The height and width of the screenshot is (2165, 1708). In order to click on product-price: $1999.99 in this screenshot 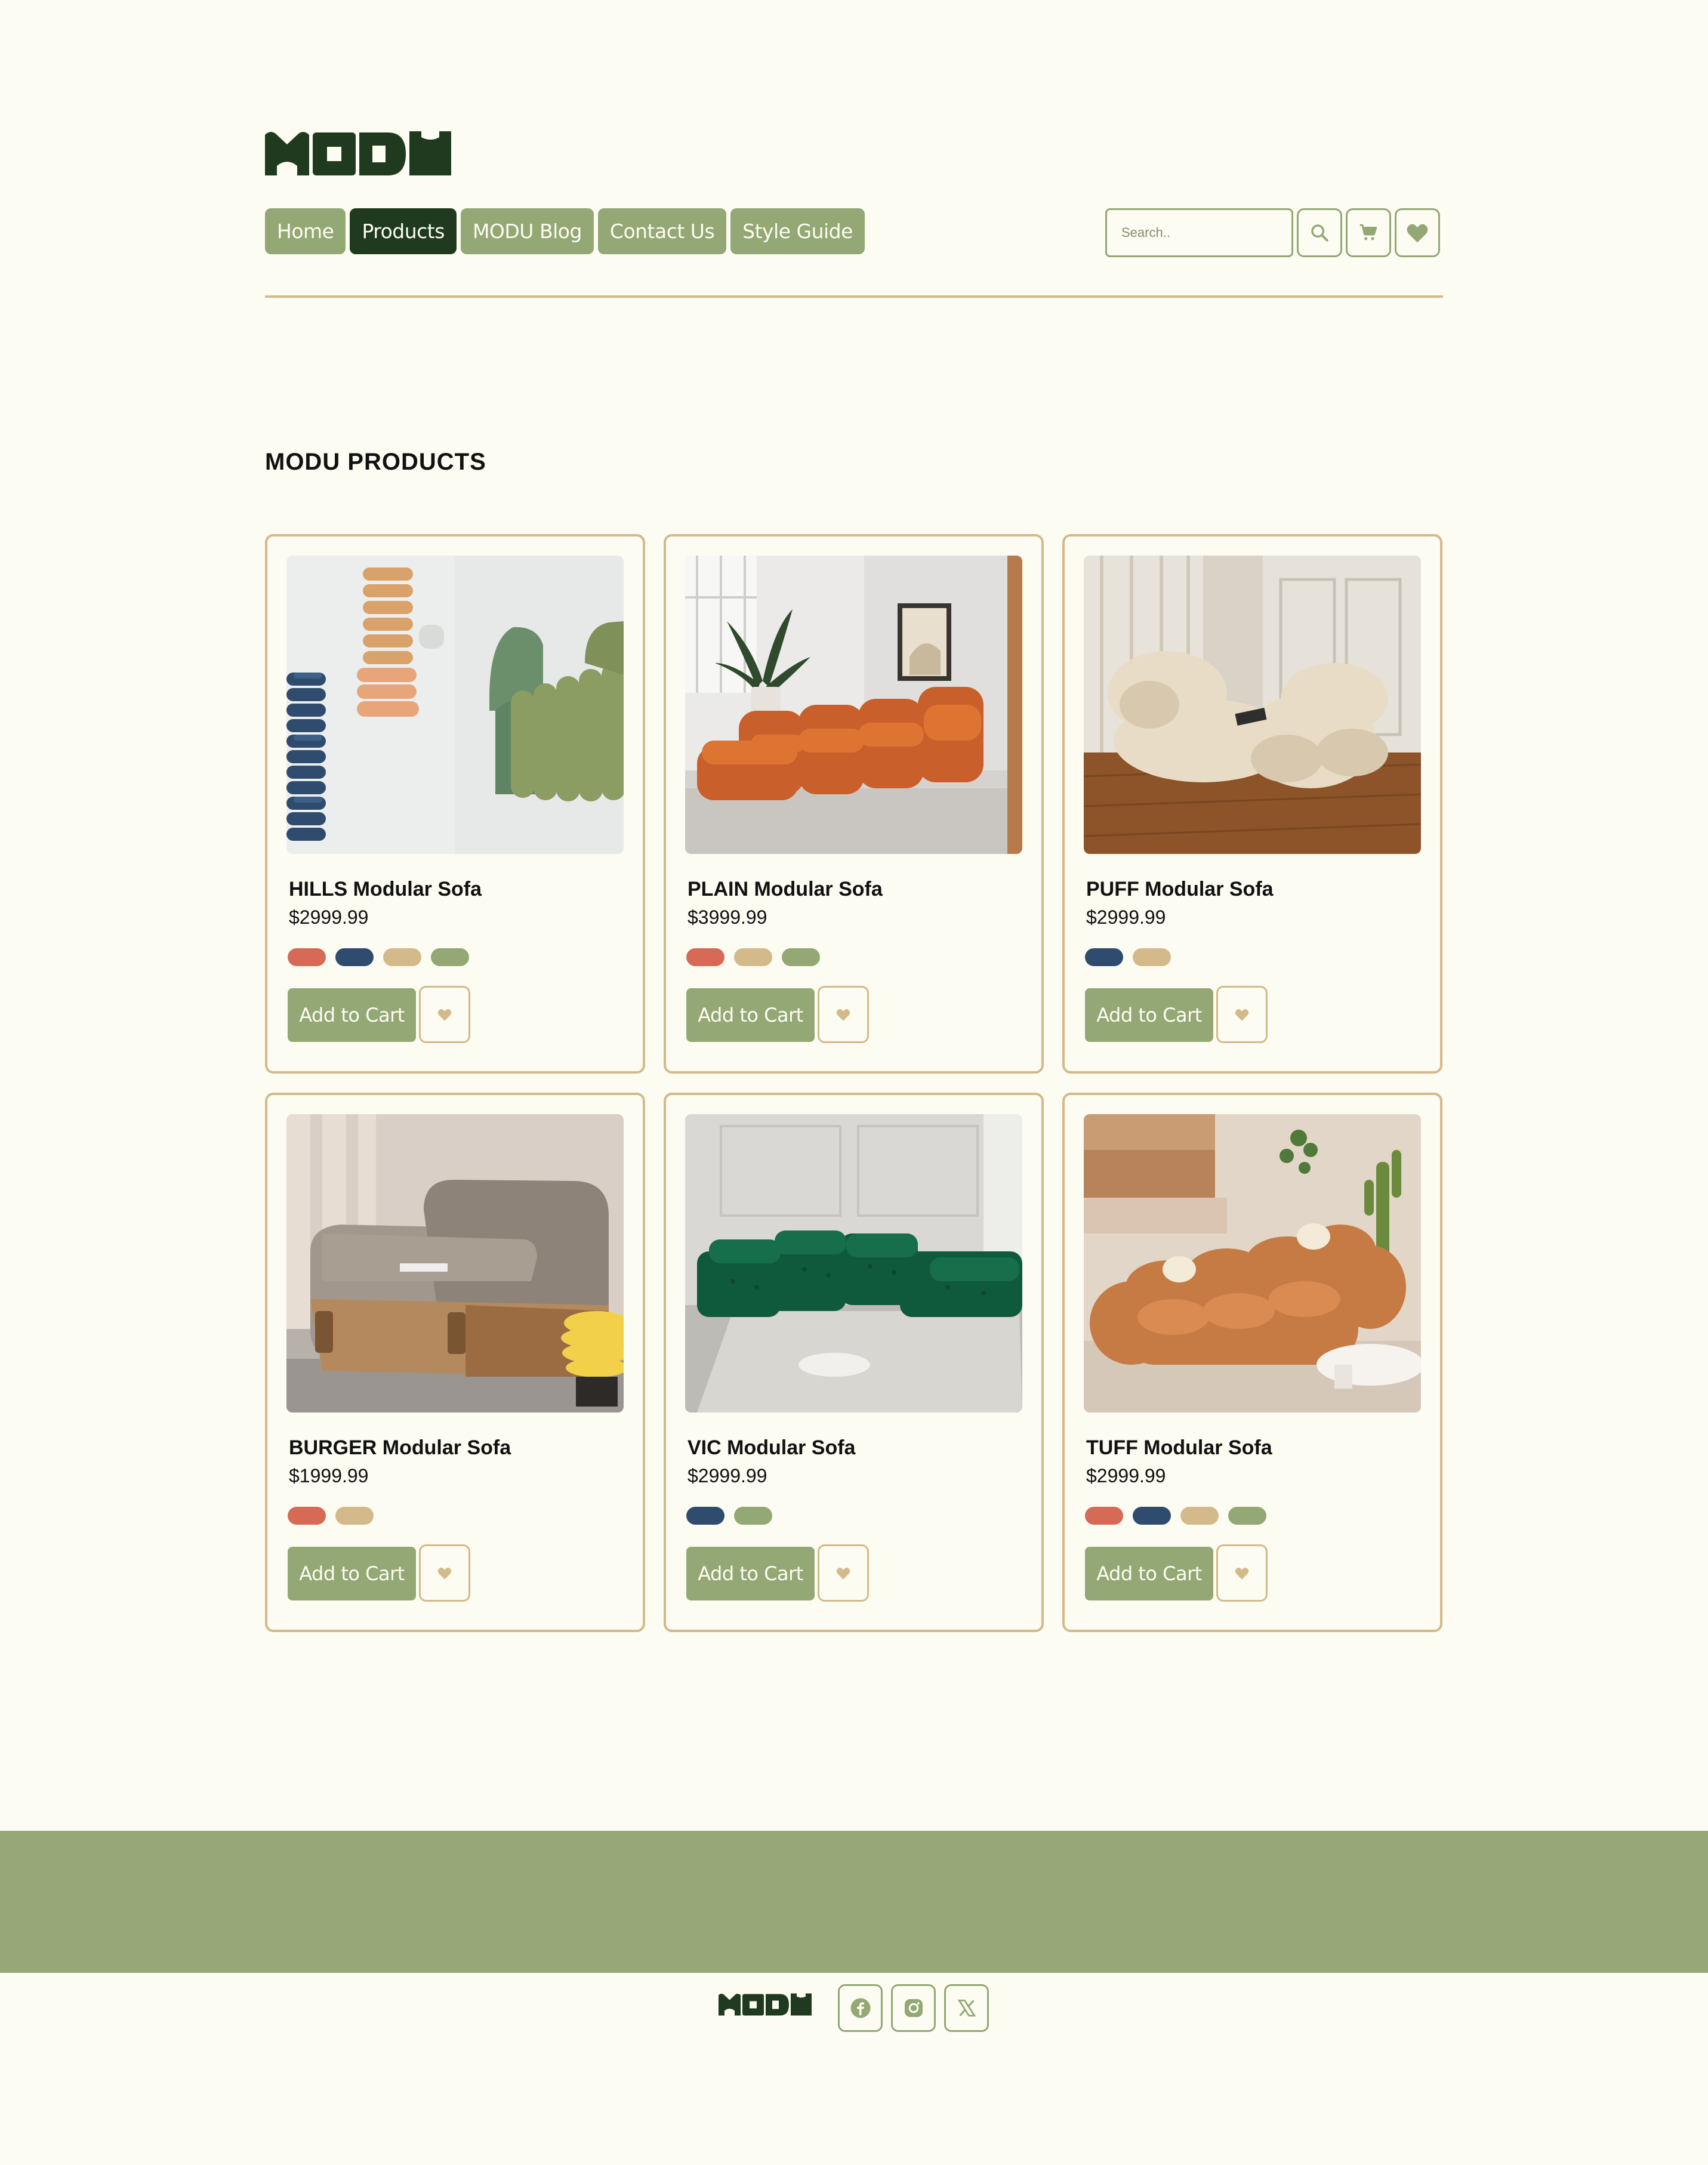, I will do `click(329, 1475)`.